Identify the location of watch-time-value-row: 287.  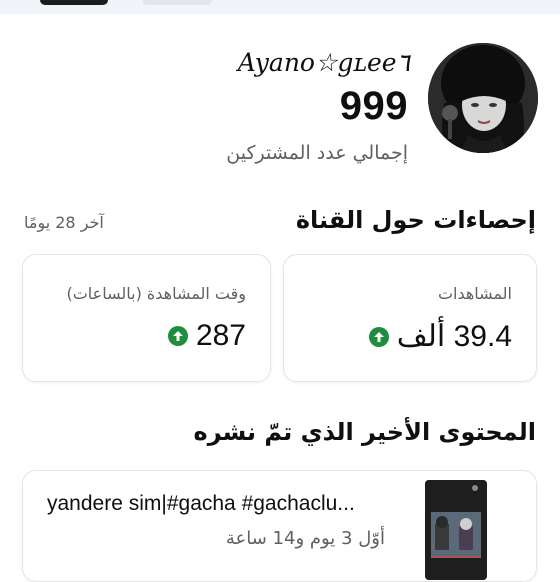
(206, 336).